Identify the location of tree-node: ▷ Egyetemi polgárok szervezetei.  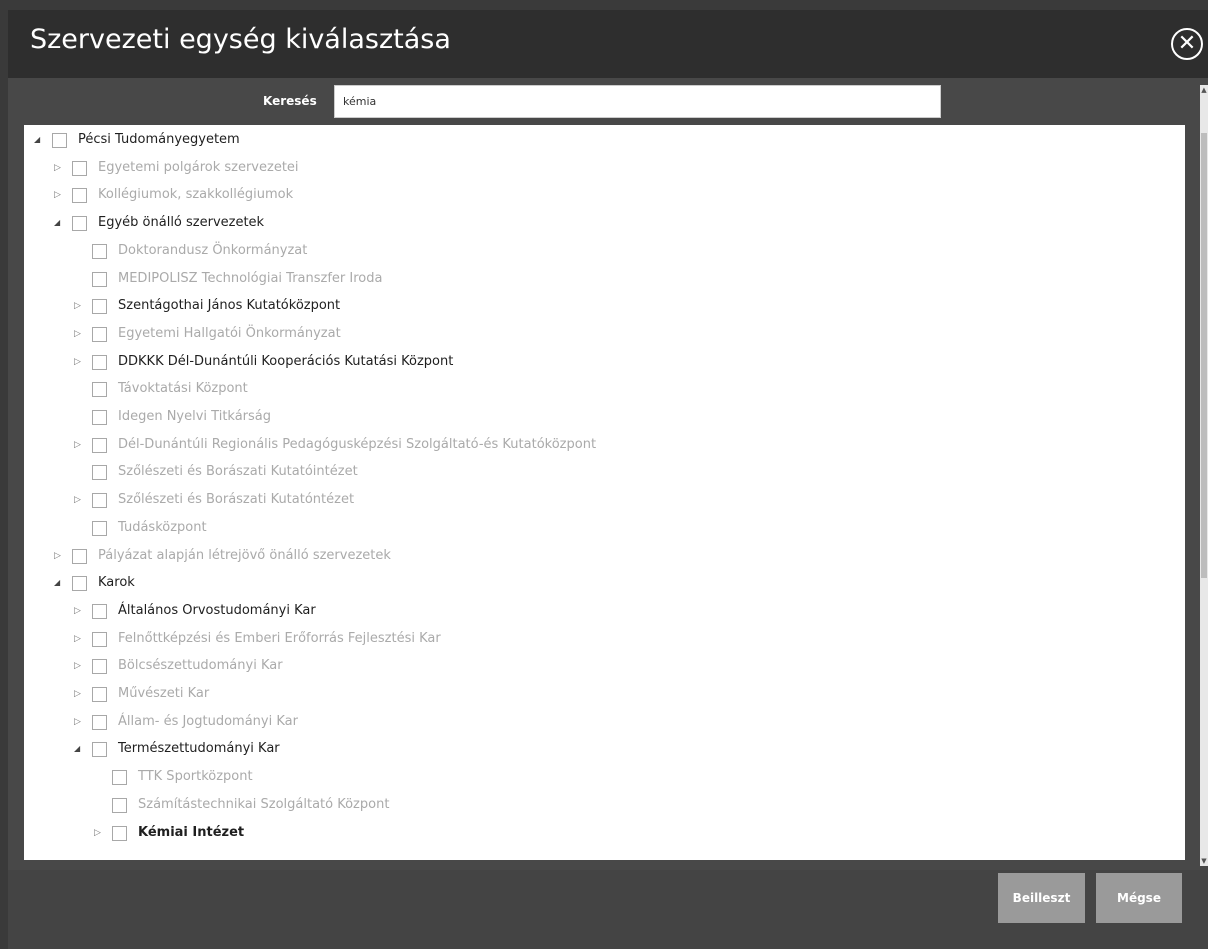
(604, 168).